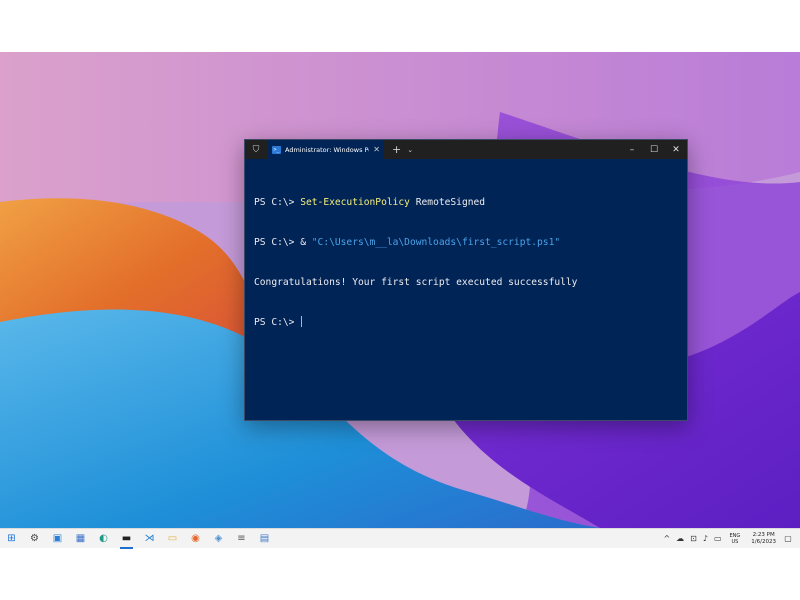 Image resolution: width=800 pixels, height=600 pixels. I want to click on file-explorer-icon: ▭, so click(172, 539).